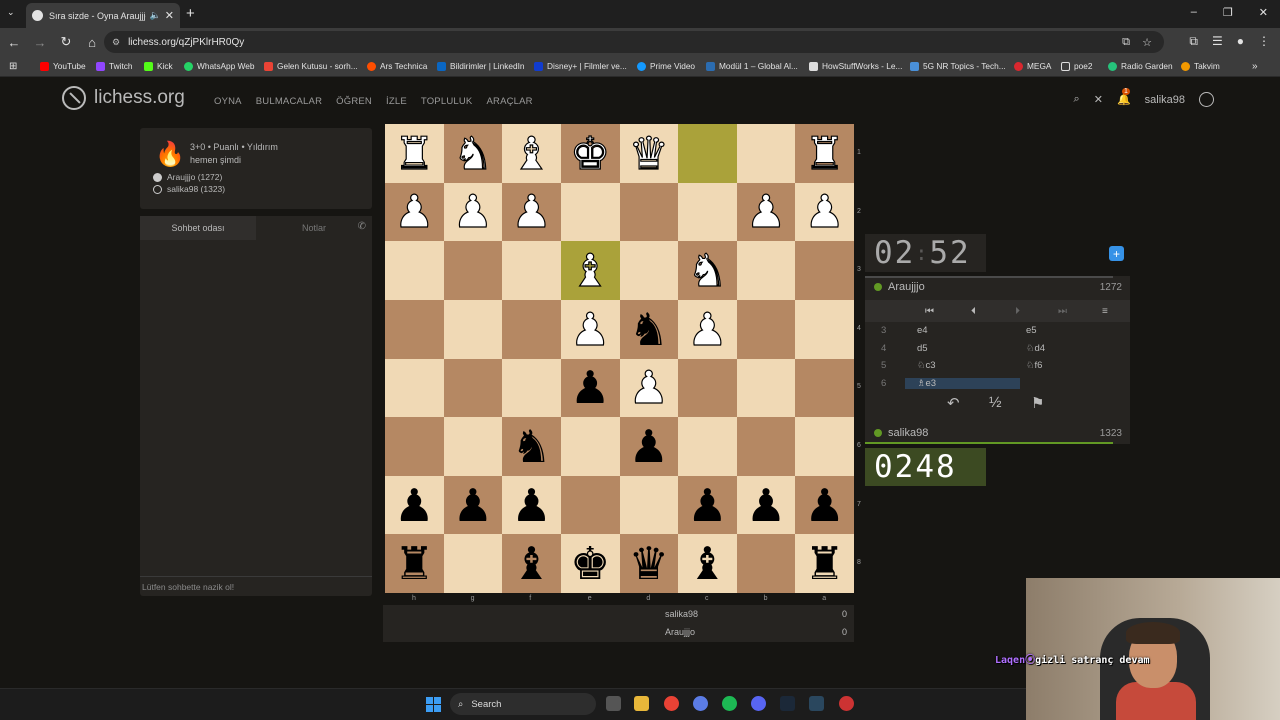  Describe the element at coordinates (189, 189) in the screenshot. I see `player-black: salika98 (1323)` at that location.